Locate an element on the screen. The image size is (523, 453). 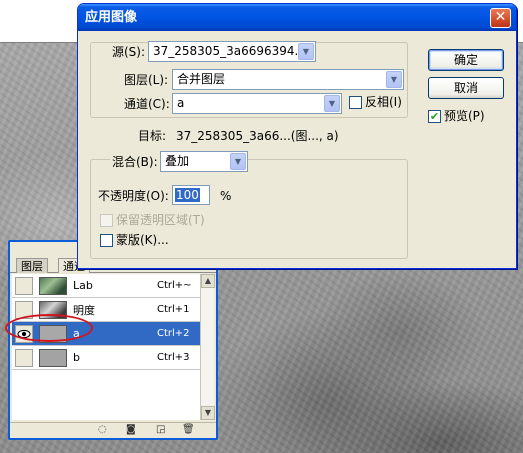
preserve-transparency-label: 保留透明区域(T) is located at coordinates (160, 220).